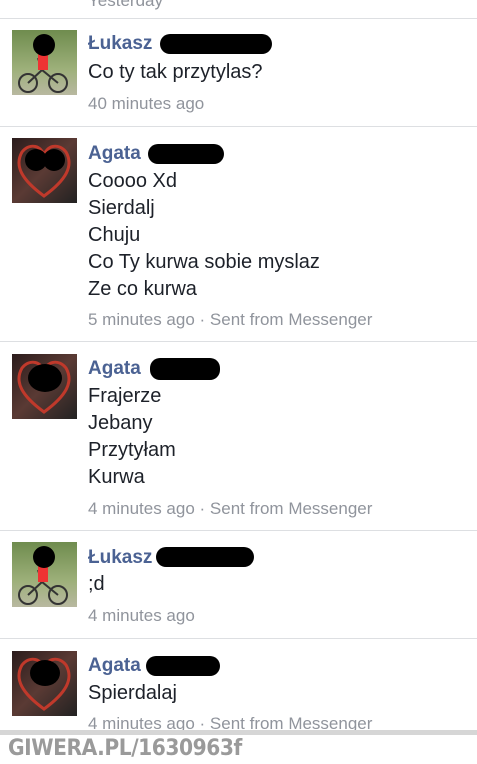 This screenshot has height=764, width=477. Describe the element at coordinates (96, 584) in the screenshot. I see `message-text: ;d` at that location.